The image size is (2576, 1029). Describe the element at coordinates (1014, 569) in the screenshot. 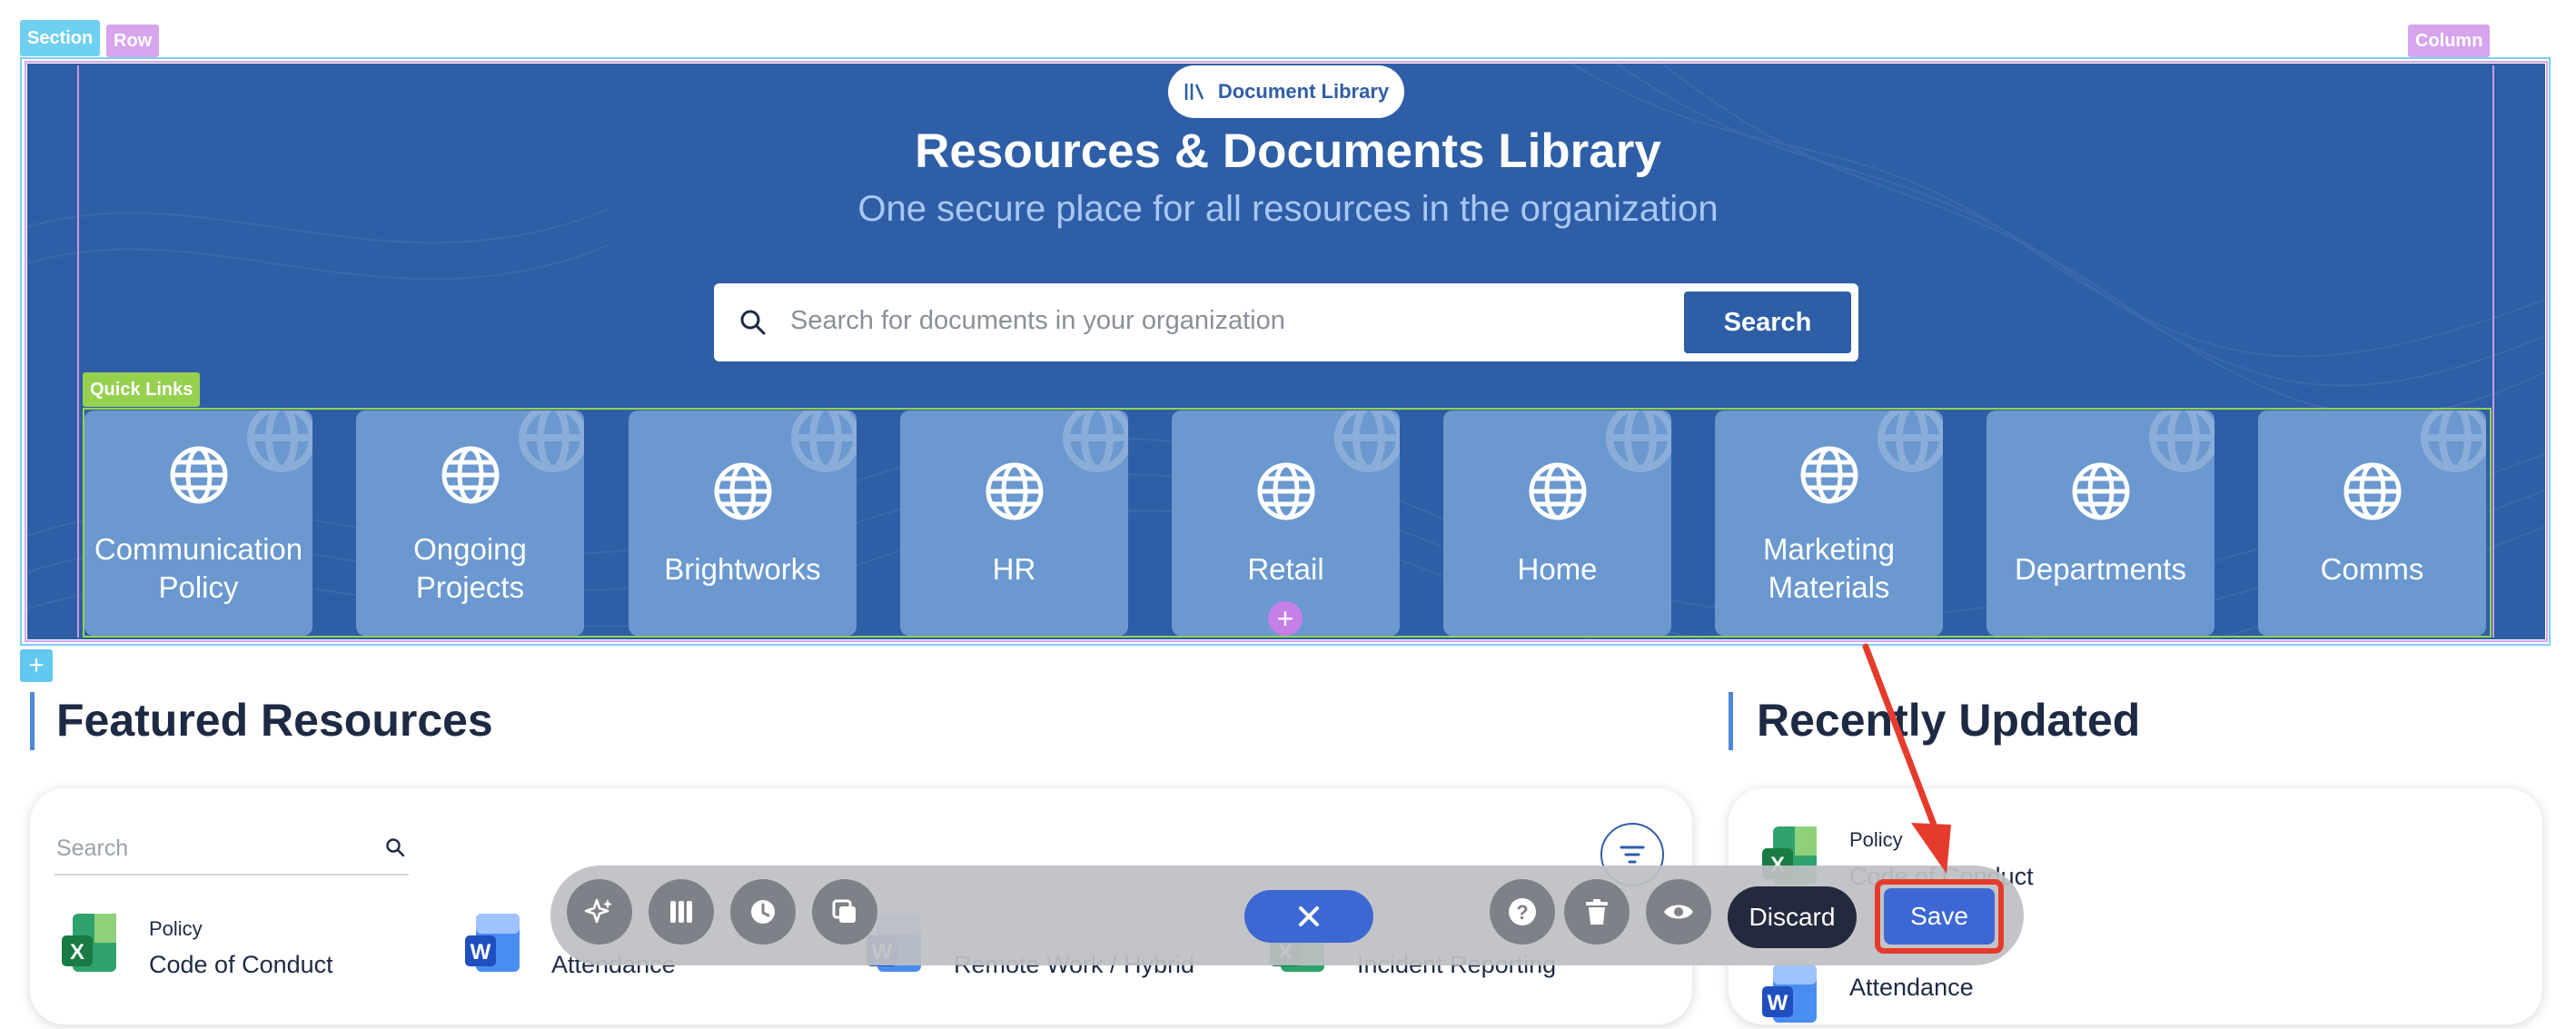

I see `quick-link-label: HR` at that location.